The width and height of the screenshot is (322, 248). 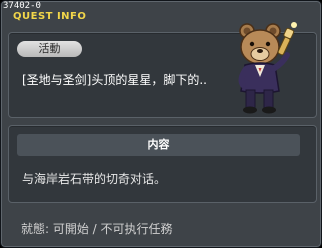 What do you see at coordinates (49, 49) in the screenshot?
I see `activity-badge: 活動` at bounding box center [49, 49].